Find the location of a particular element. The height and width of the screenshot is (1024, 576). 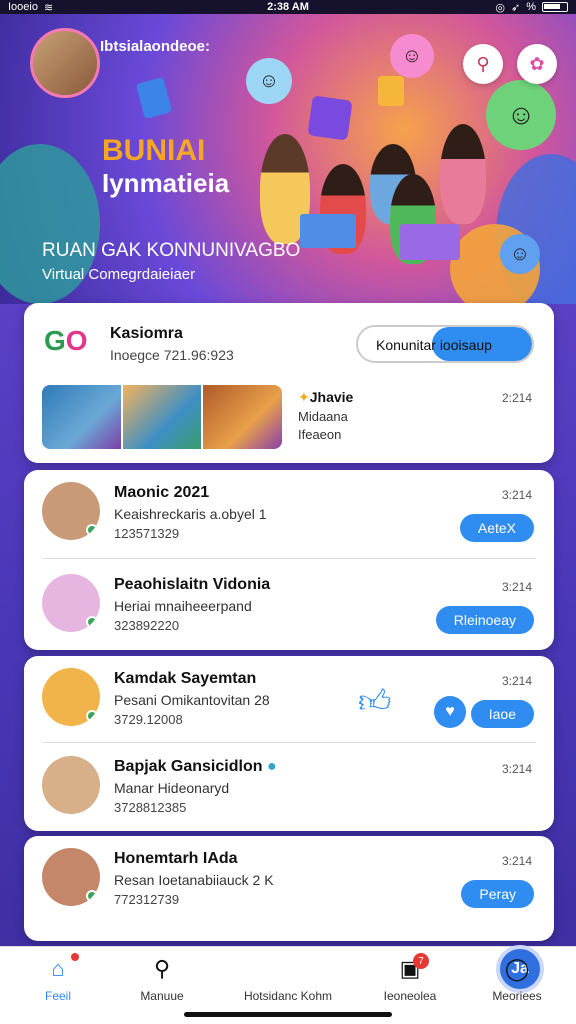

contact-detail: Pesani Omikantovitan 28 is located at coordinates (192, 700).